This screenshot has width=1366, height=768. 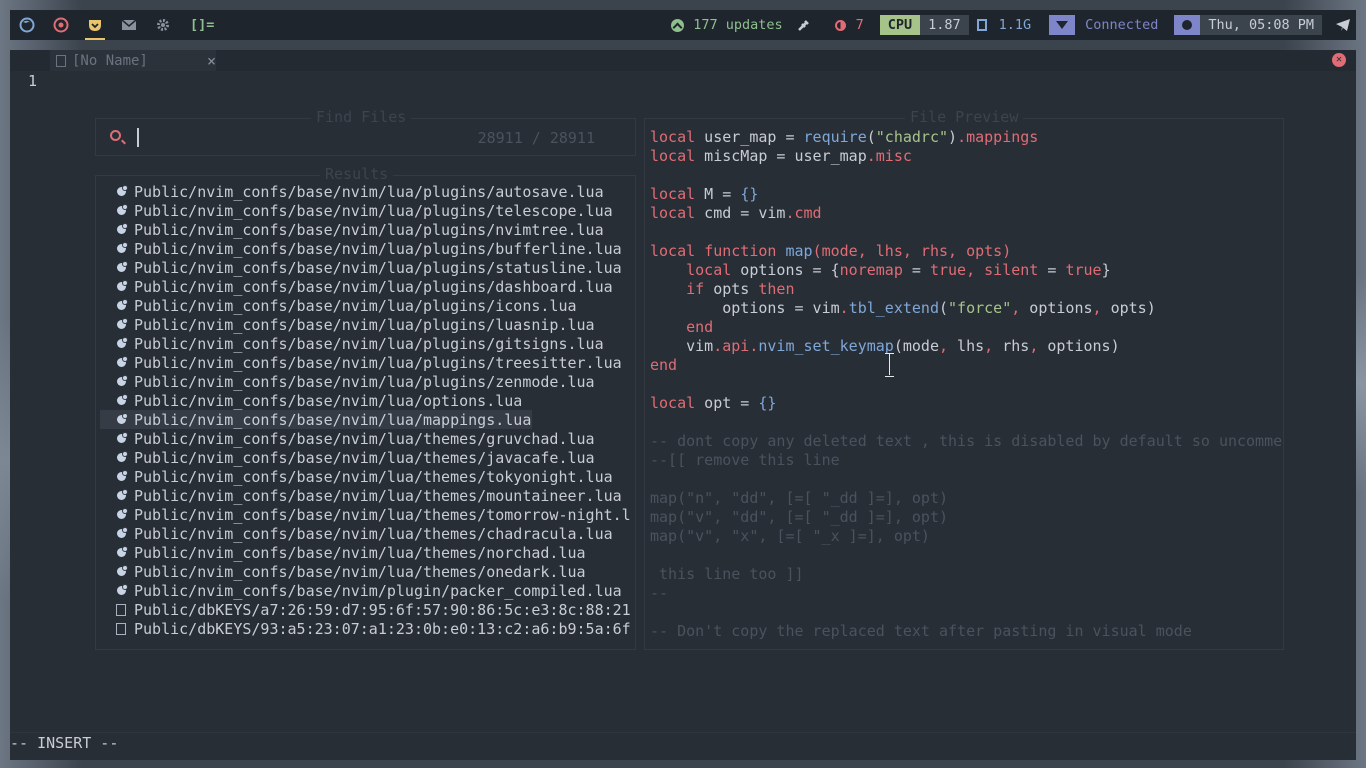 What do you see at coordinates (659, 593) in the screenshot?
I see `preview-code-line: --` at bounding box center [659, 593].